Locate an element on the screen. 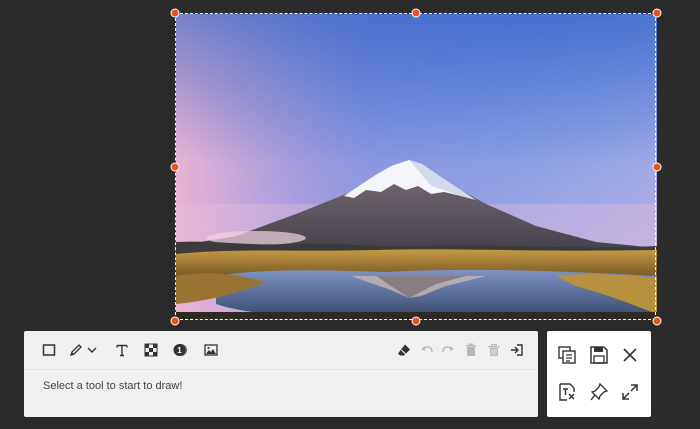  svg-text: 1 is located at coordinates (179, 350).